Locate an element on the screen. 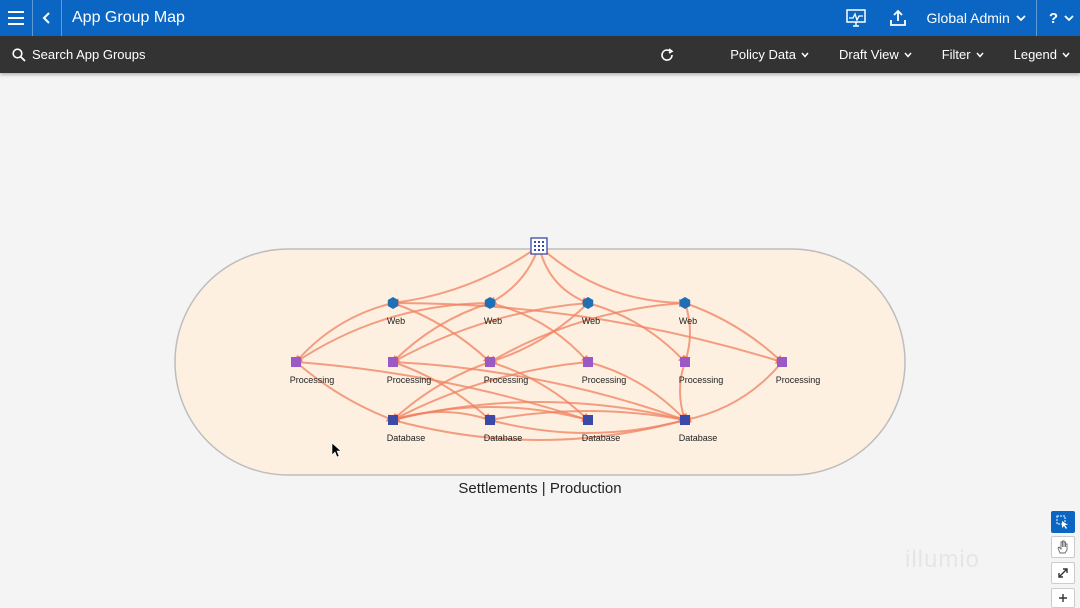 Image resolution: width=1080 pixels, height=608 pixels. legend-dropdown: Legend is located at coordinates (1042, 54).